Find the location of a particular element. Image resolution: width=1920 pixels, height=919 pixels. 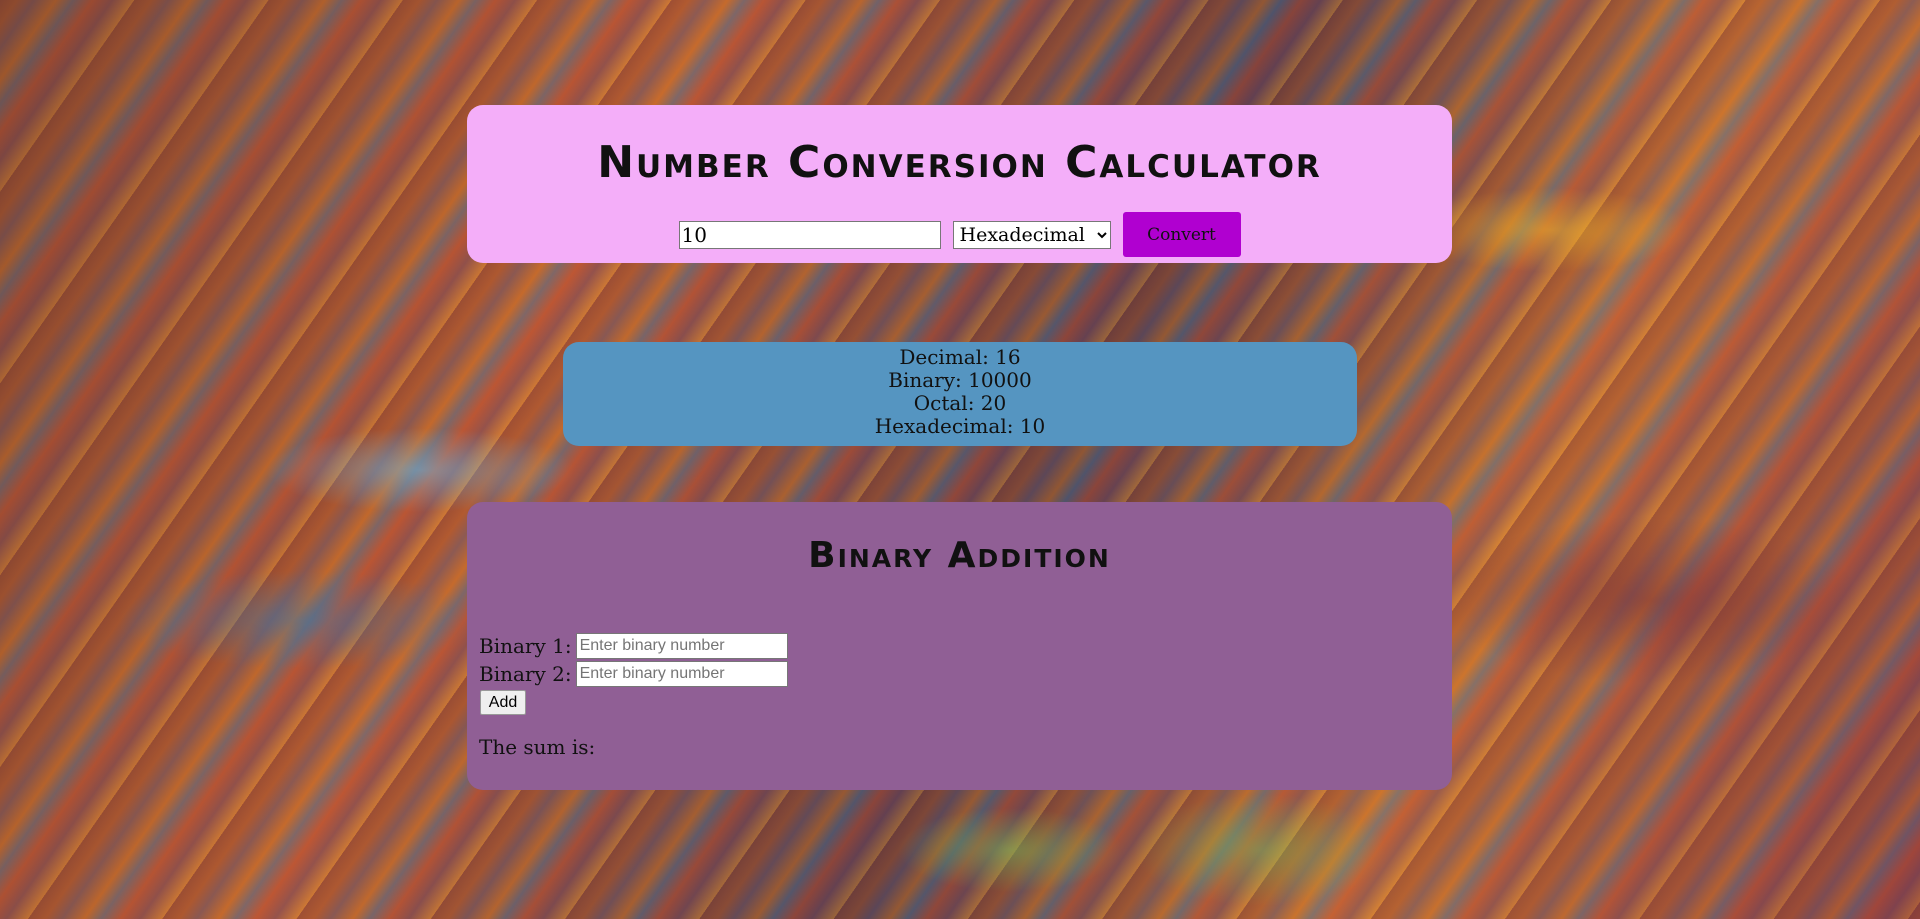

binary1-label: Binary 1: is located at coordinates (525, 646).